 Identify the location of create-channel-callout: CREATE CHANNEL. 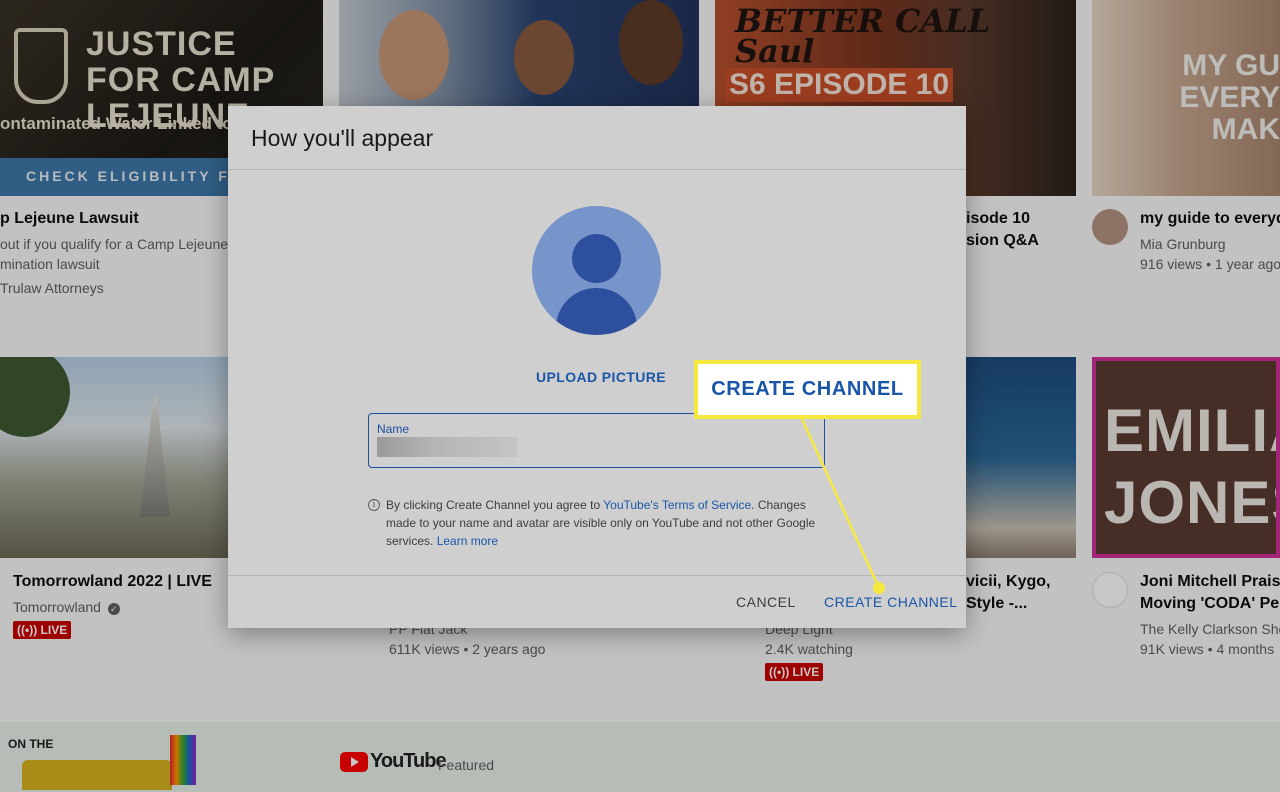
(807, 389).